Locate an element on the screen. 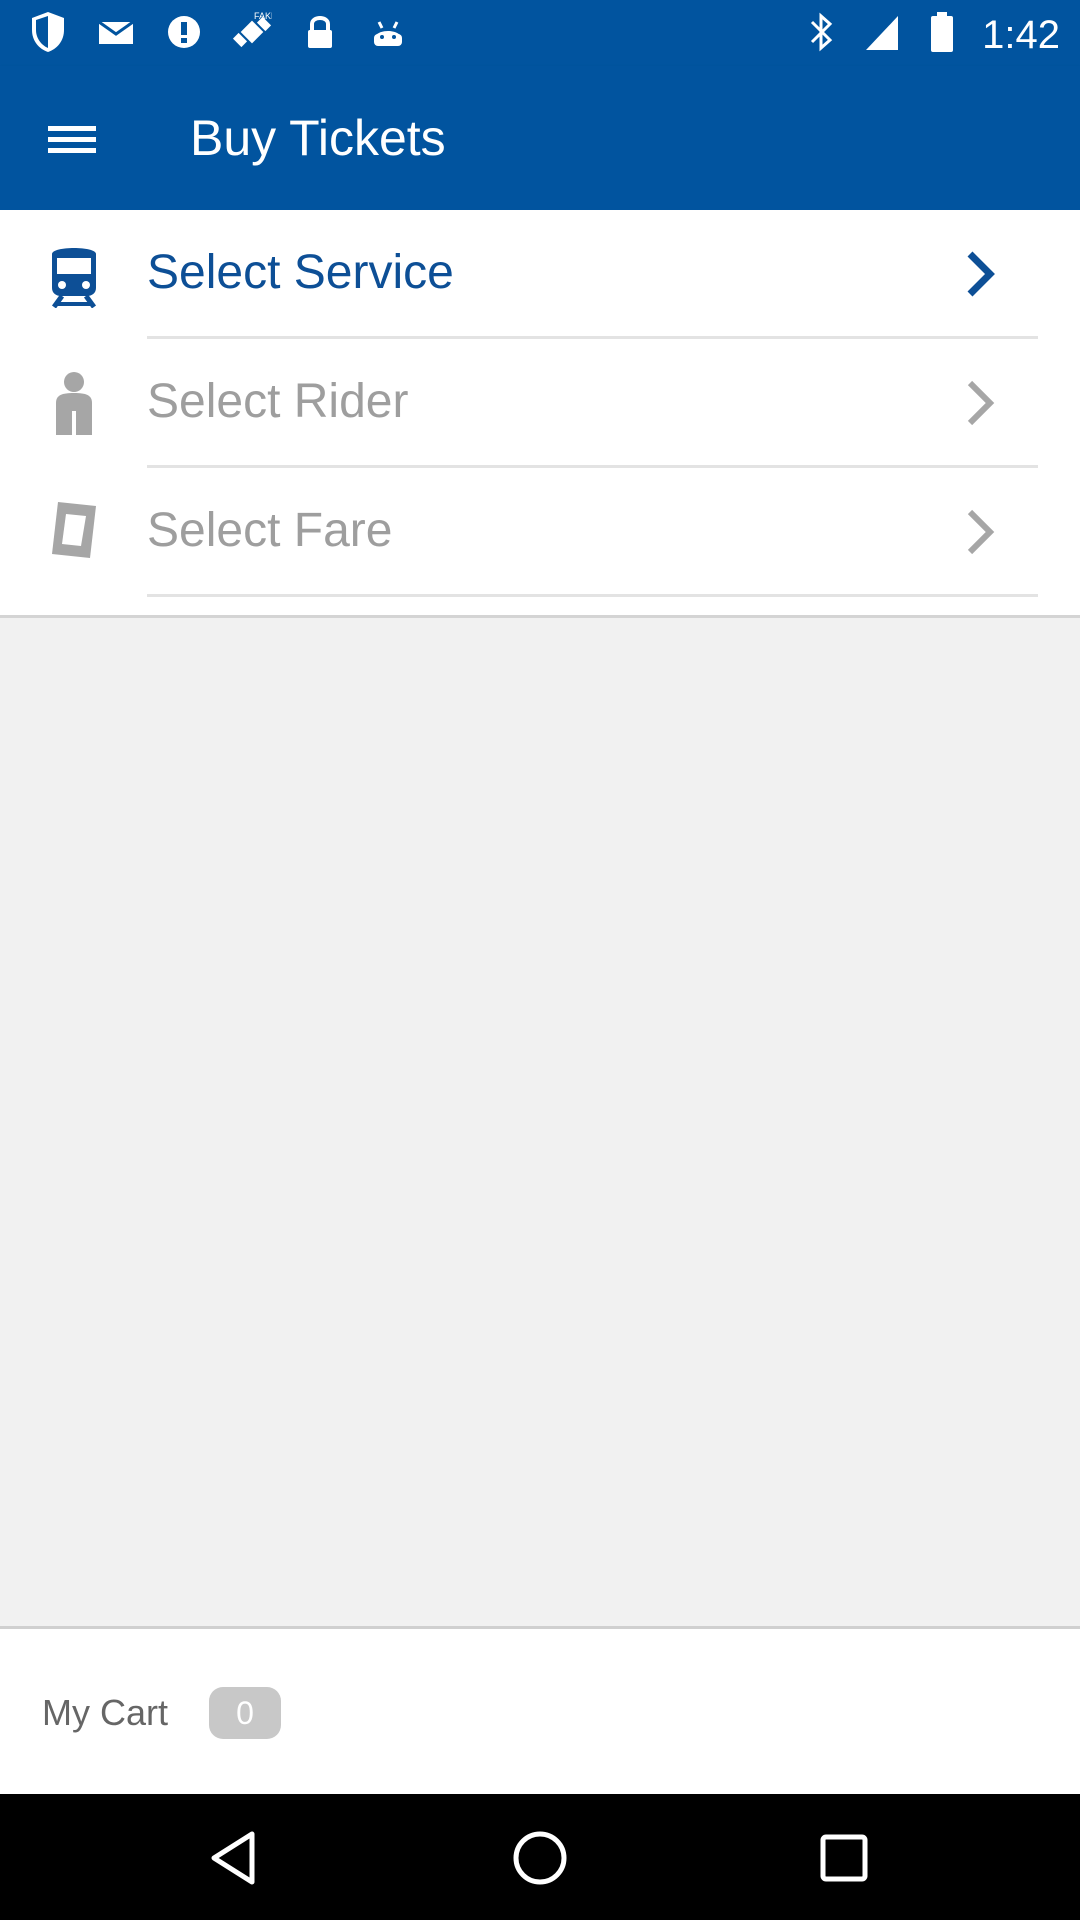  status-icons-right: 1:42 is located at coordinates (933, 34).